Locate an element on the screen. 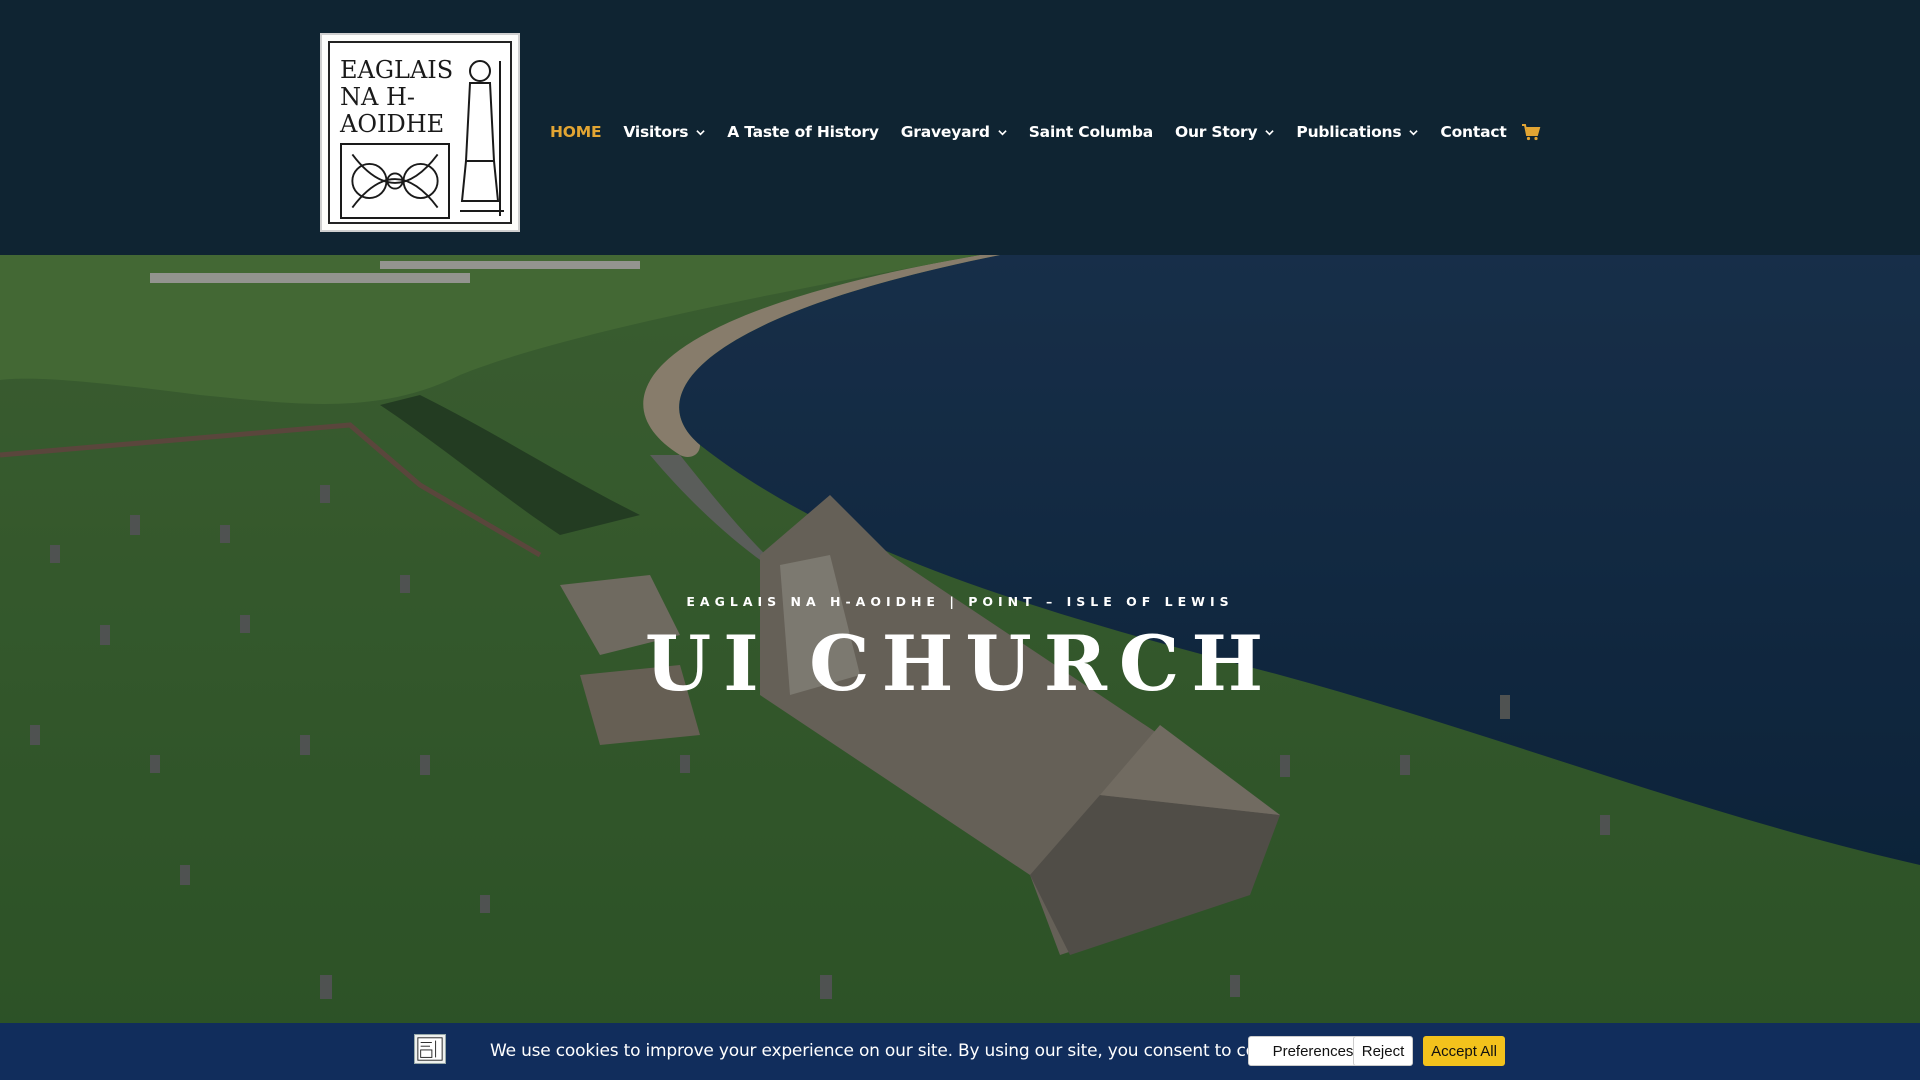 This screenshot has width=1920, height=1080. nav-visitors: Visitors is located at coordinates (664, 132).